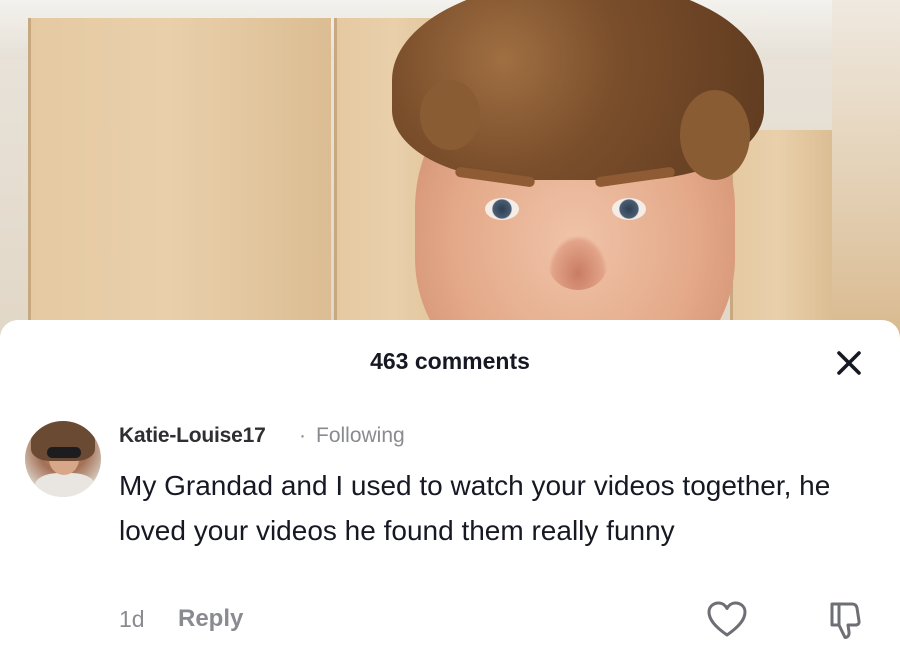 This screenshot has height=668, width=900. I want to click on comments-count-title: 463 comments, so click(450, 361).